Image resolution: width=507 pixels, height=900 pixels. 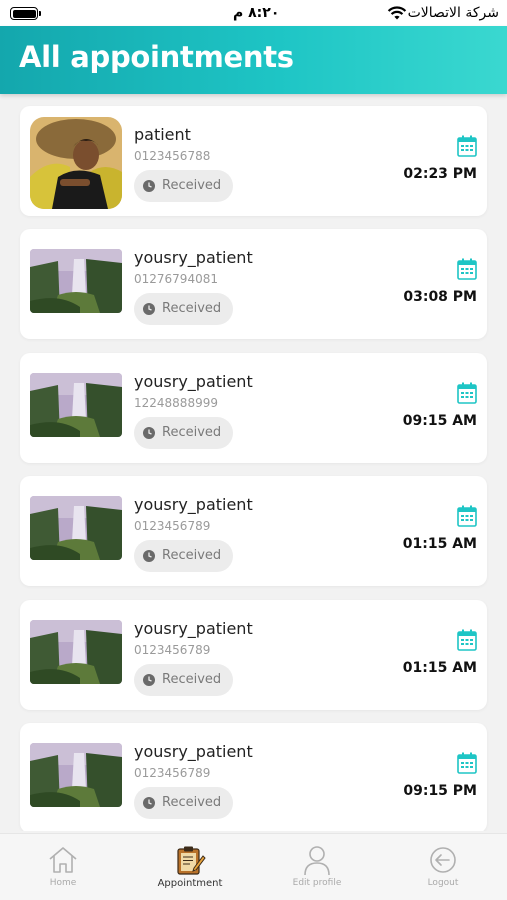 I want to click on bottom-nav: Home Appointment Edit profile Logout, so click(x=253, y=866).